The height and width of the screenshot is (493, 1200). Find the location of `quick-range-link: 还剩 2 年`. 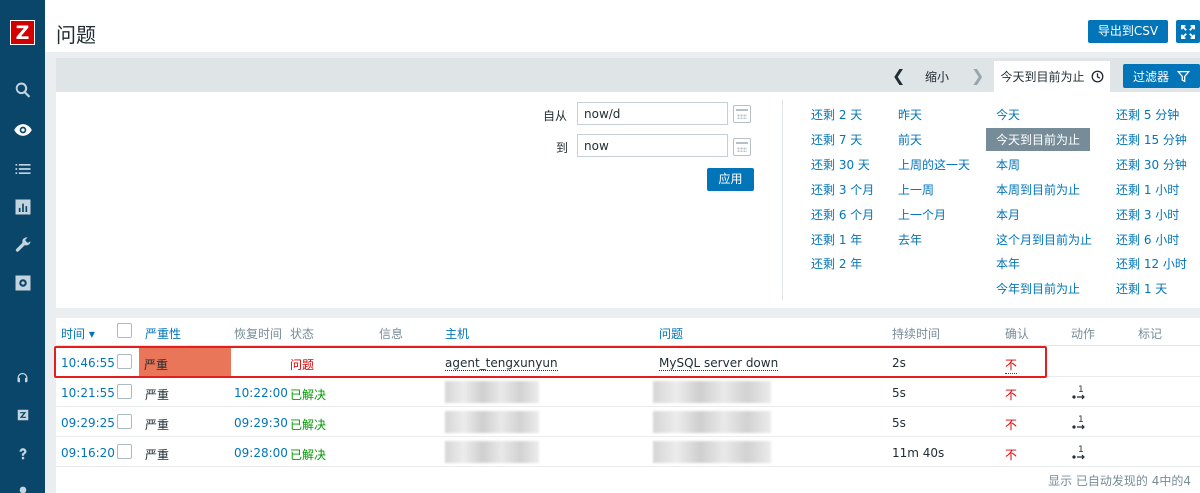

quick-range-link: 还剩 2 年 is located at coordinates (836, 263).